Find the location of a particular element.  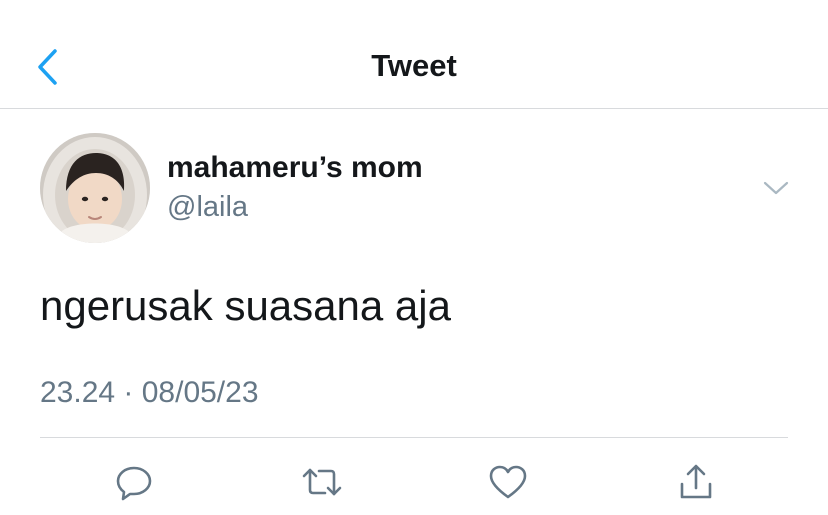

author-handle: @laila is located at coordinates (207, 207).